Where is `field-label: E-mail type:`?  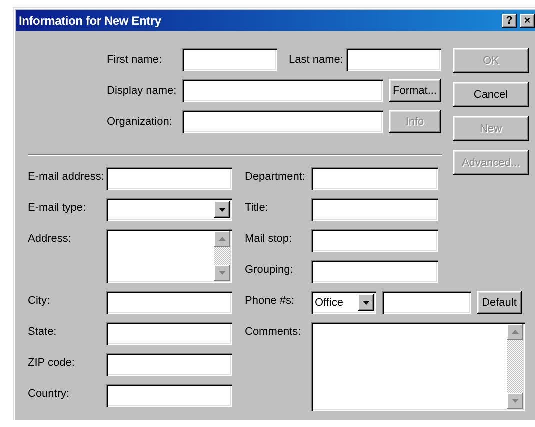
field-label: E-mail type: is located at coordinates (58, 208).